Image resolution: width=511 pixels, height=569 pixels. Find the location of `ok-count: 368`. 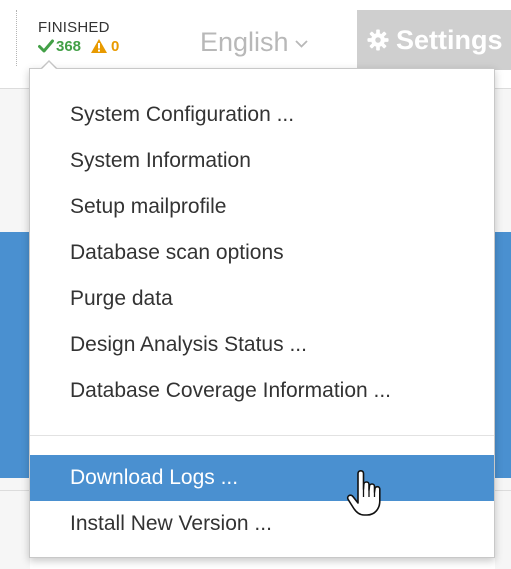

ok-count: 368 is located at coordinates (59, 46).